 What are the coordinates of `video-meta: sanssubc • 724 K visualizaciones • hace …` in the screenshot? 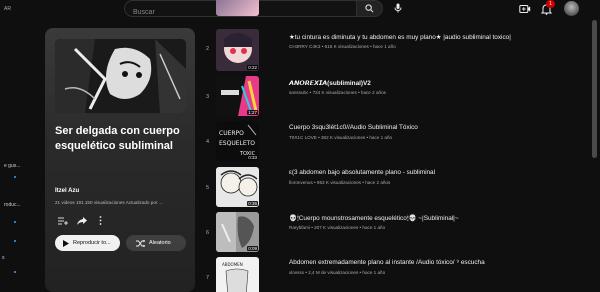 It's located at (337, 92).